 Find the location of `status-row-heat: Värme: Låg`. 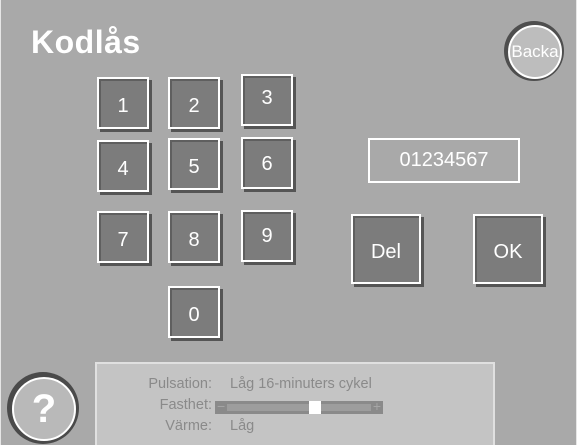

status-row-heat: Värme: Låg is located at coordinates (297, 428).